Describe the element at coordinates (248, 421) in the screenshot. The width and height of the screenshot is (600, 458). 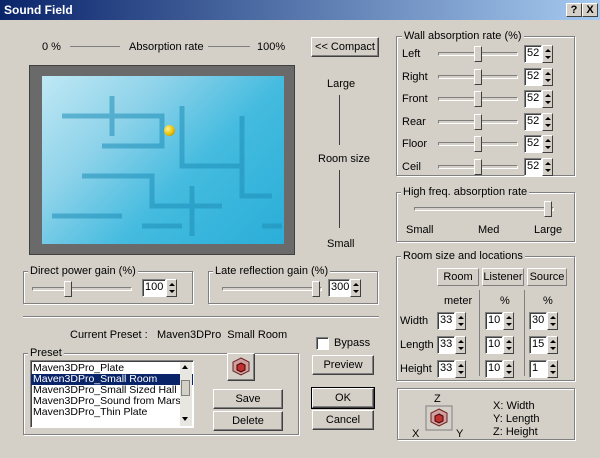
I see `delete-button: Delete` at that location.